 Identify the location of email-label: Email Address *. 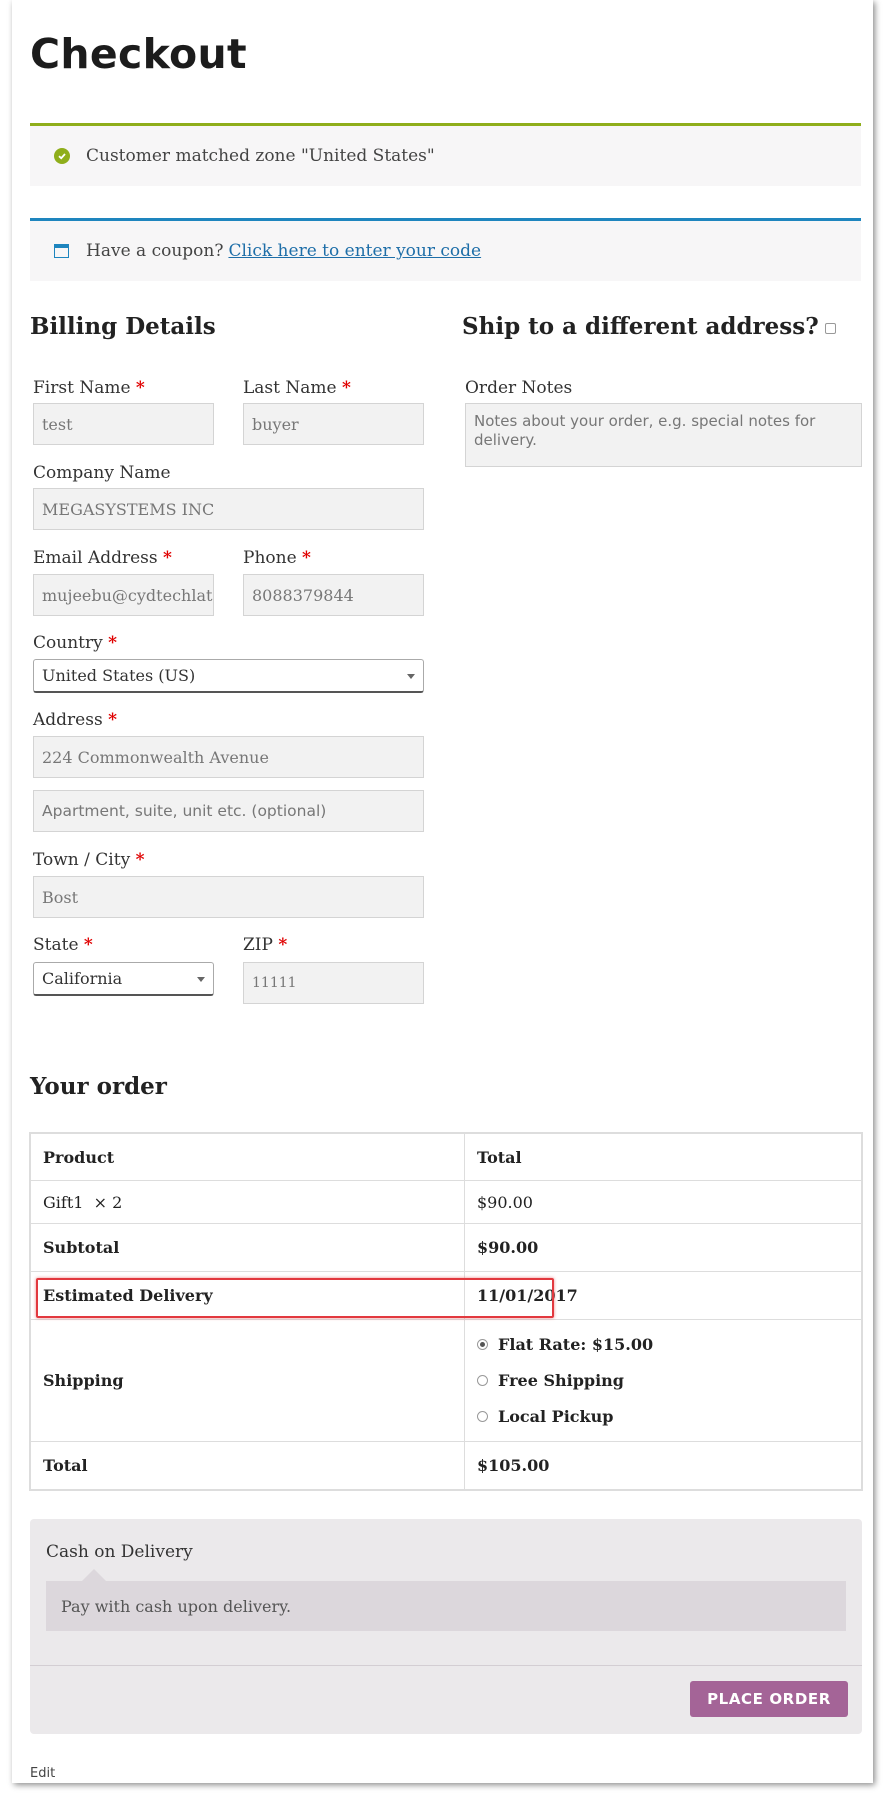
(102, 558).